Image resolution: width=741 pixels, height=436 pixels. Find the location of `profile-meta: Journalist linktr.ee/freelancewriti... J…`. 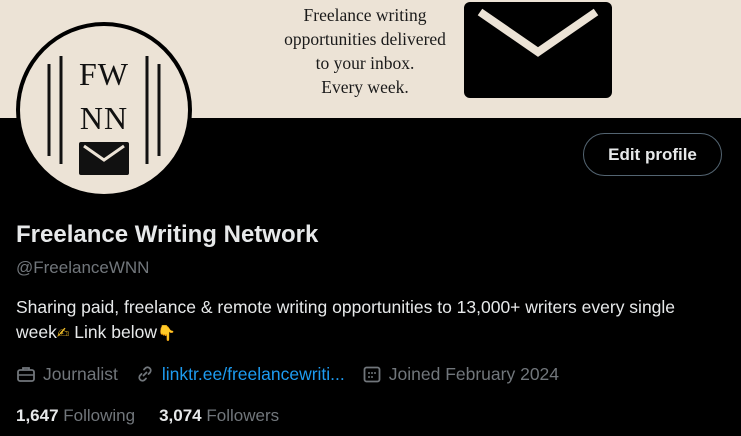

profile-meta: Journalist linktr.ee/freelancewriti... J… is located at coordinates (296, 374).